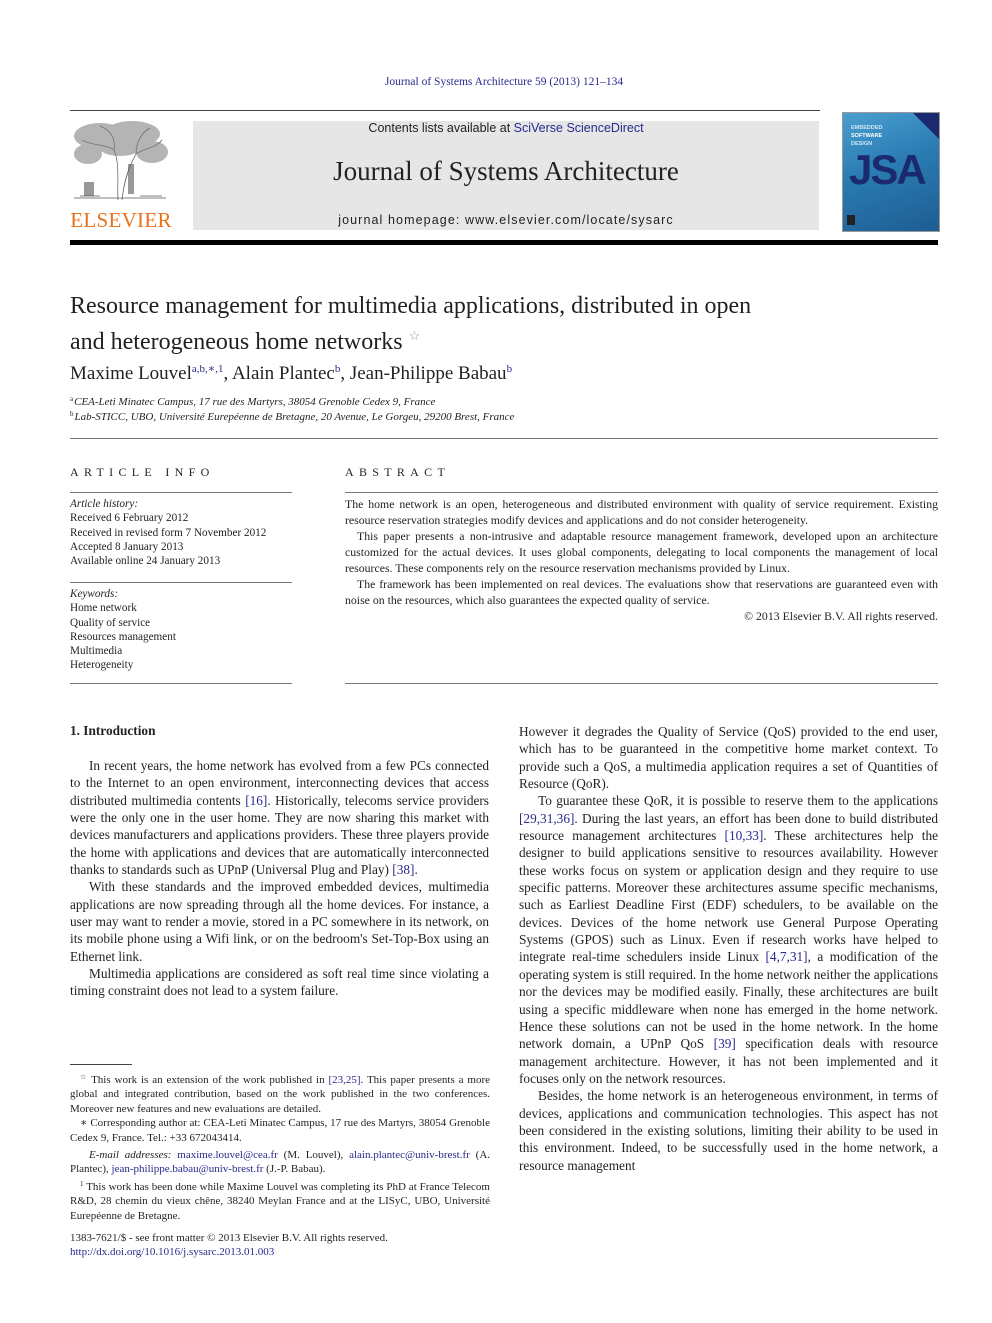 This screenshot has height=1323, width=992. Describe the element at coordinates (344, 1080) in the screenshot. I see `citation-link: [23,25]` at that location.